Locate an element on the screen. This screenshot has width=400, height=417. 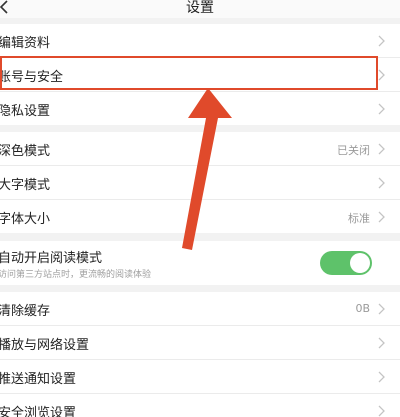
row-label: 清除缓存 is located at coordinates (25, 311).